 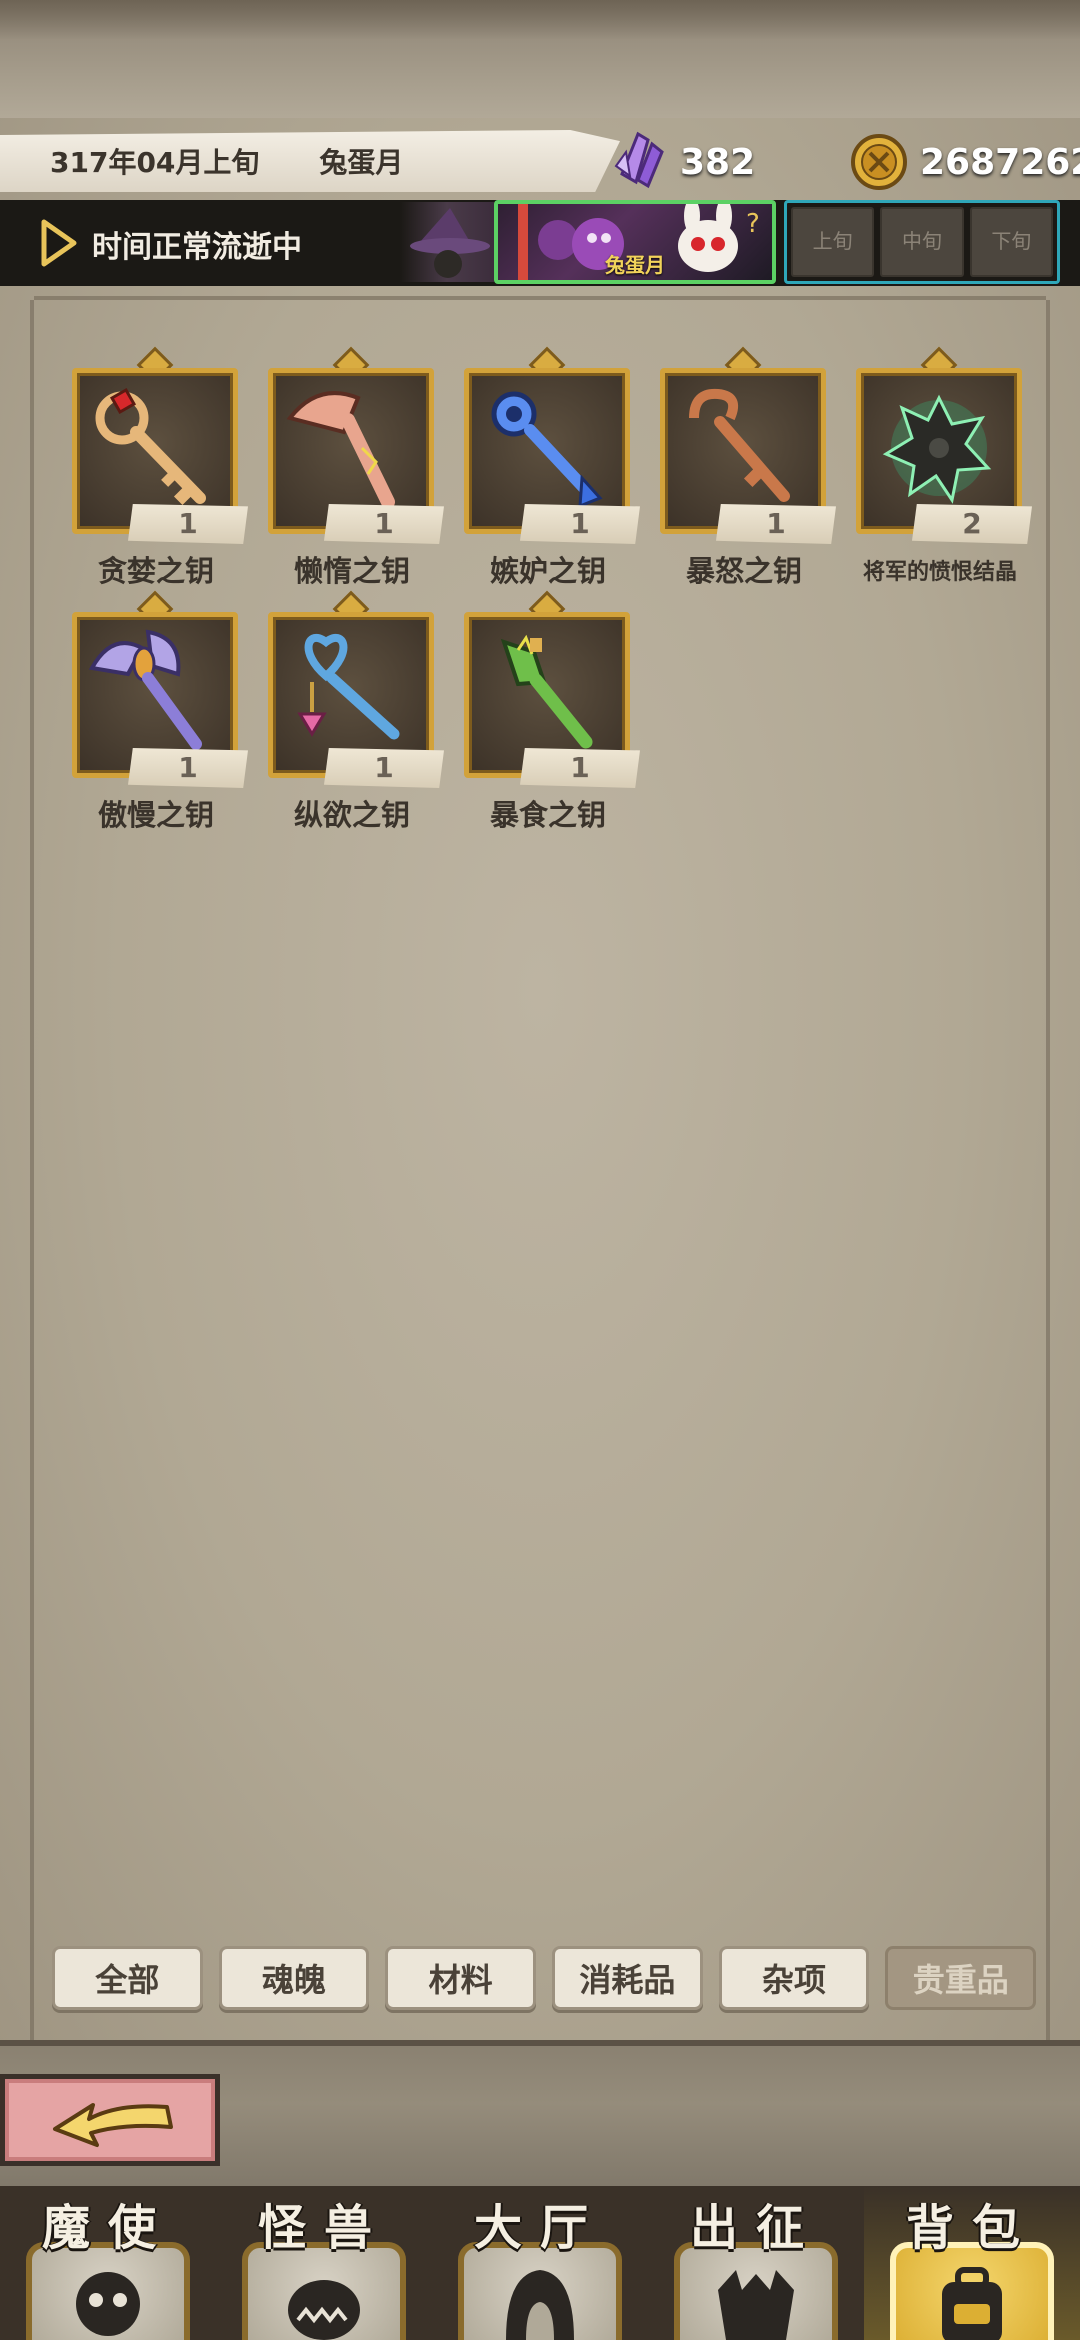 I want to click on inventory-item: 1 贪婪之钥, so click(x=156, y=467).